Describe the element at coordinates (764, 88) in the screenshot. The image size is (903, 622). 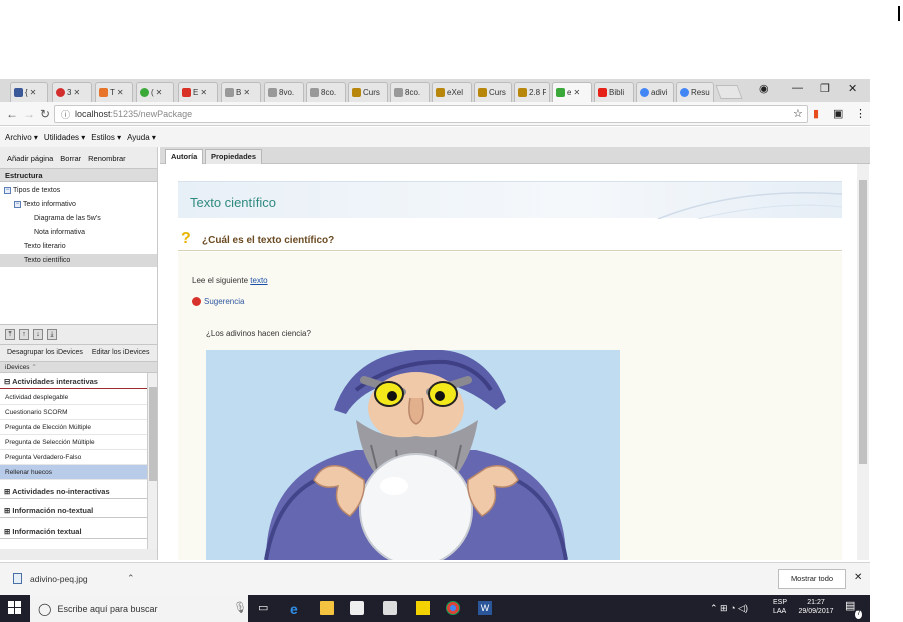
I see `profile-icon: ◉` at that location.